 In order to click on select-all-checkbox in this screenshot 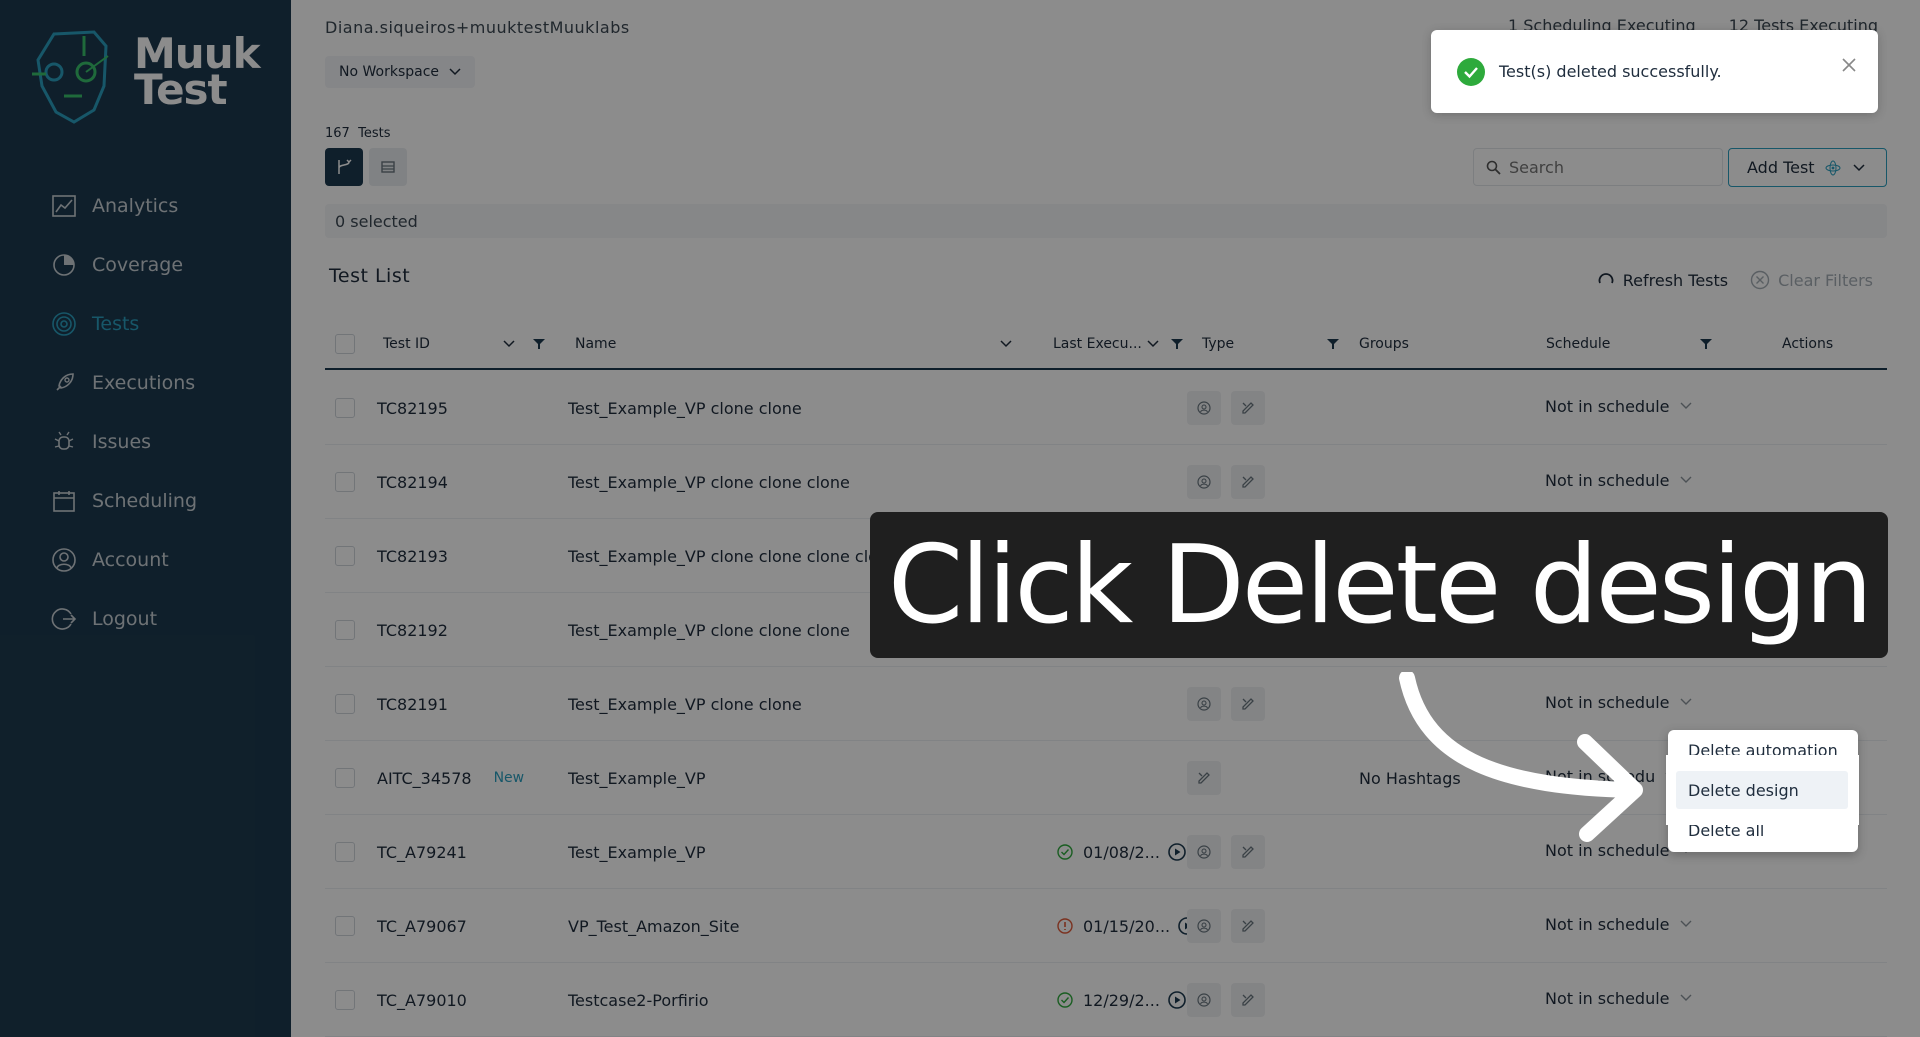, I will do `click(345, 344)`.